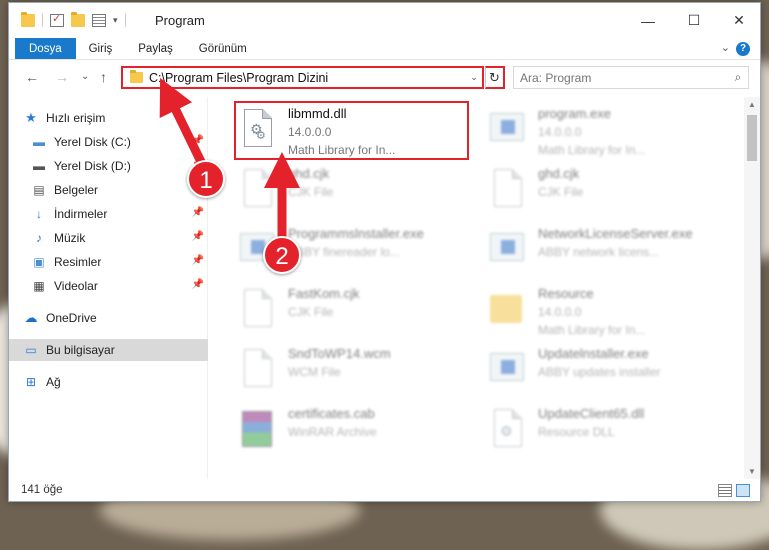 This screenshot has width=769, height=550. What do you see at coordinates (694, 20) in the screenshot?
I see `maximize-button: ☐` at bounding box center [694, 20].